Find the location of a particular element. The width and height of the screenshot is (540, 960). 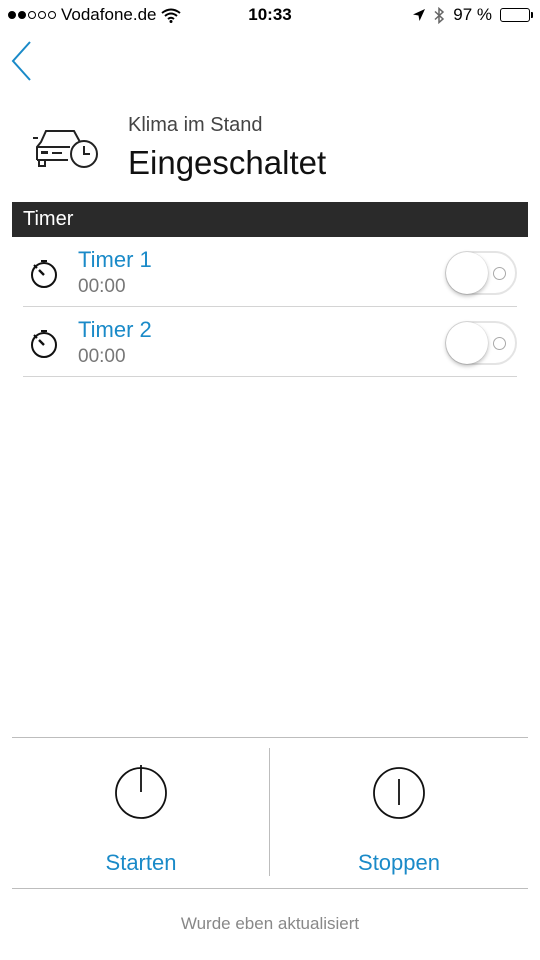

status-bar-right: 97 % is located at coordinates (472, 15).